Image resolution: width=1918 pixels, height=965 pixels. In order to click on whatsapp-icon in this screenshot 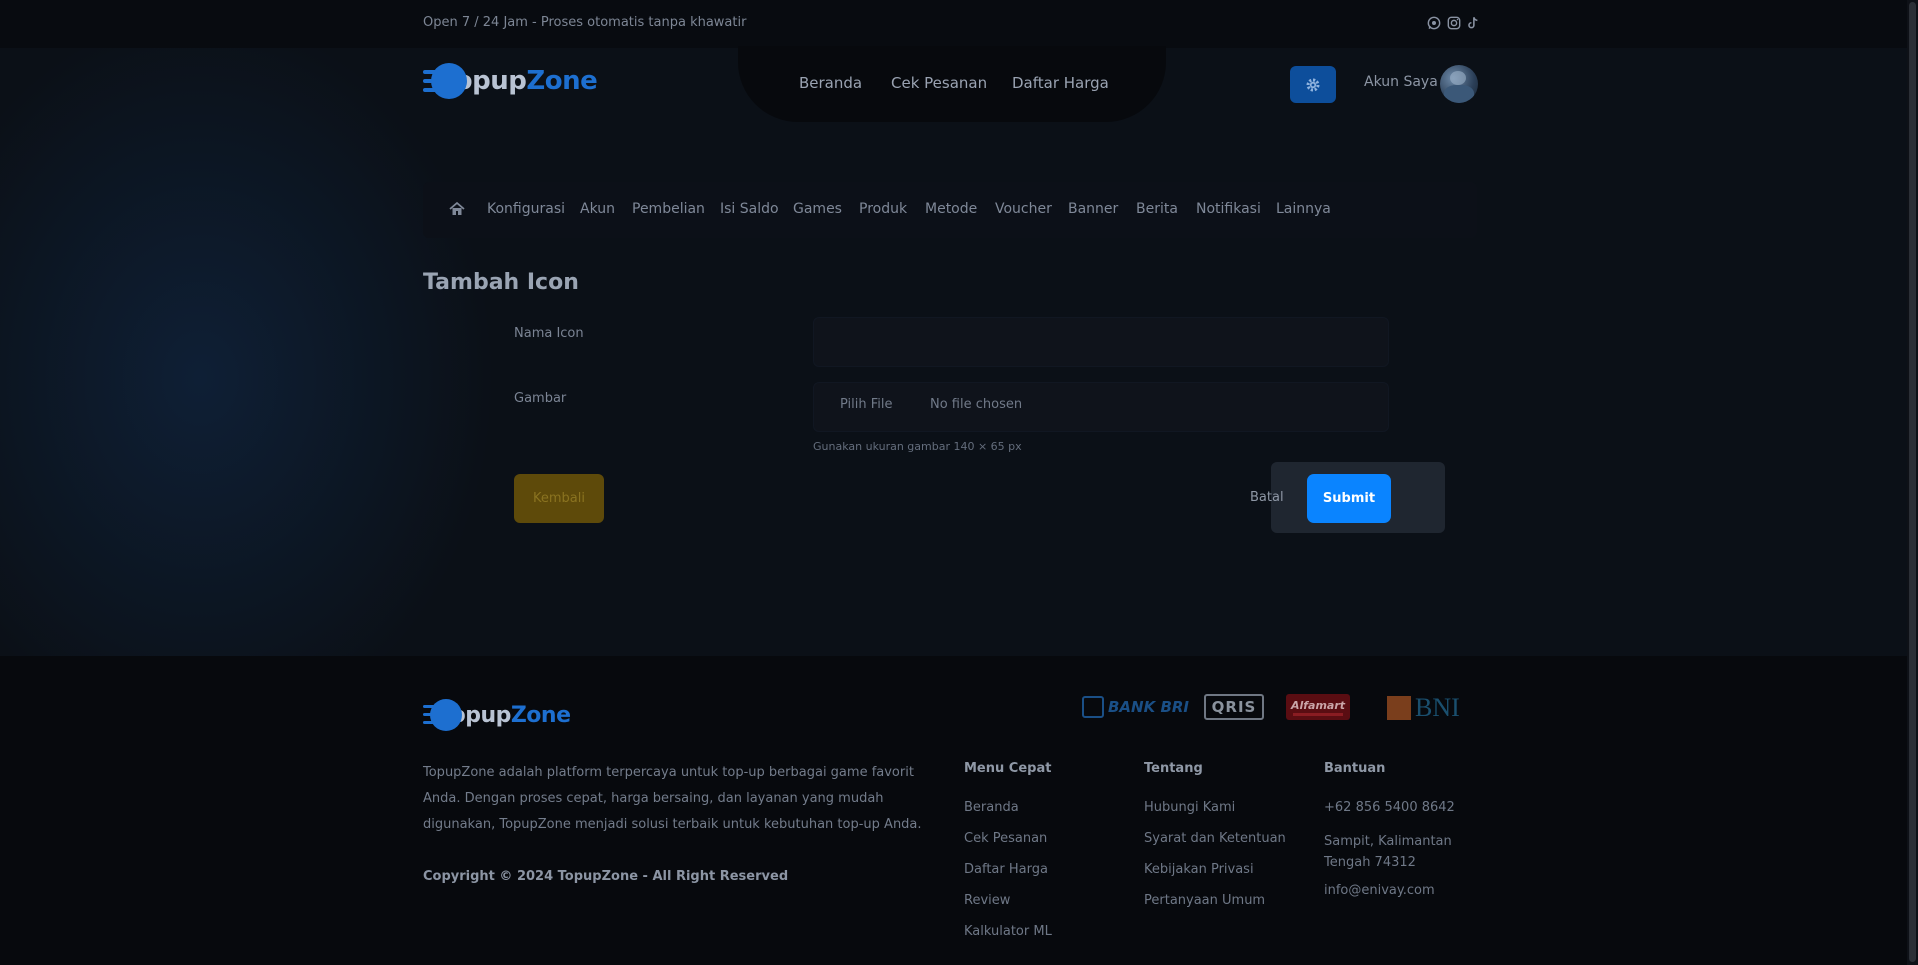, I will do `click(1434, 23)`.